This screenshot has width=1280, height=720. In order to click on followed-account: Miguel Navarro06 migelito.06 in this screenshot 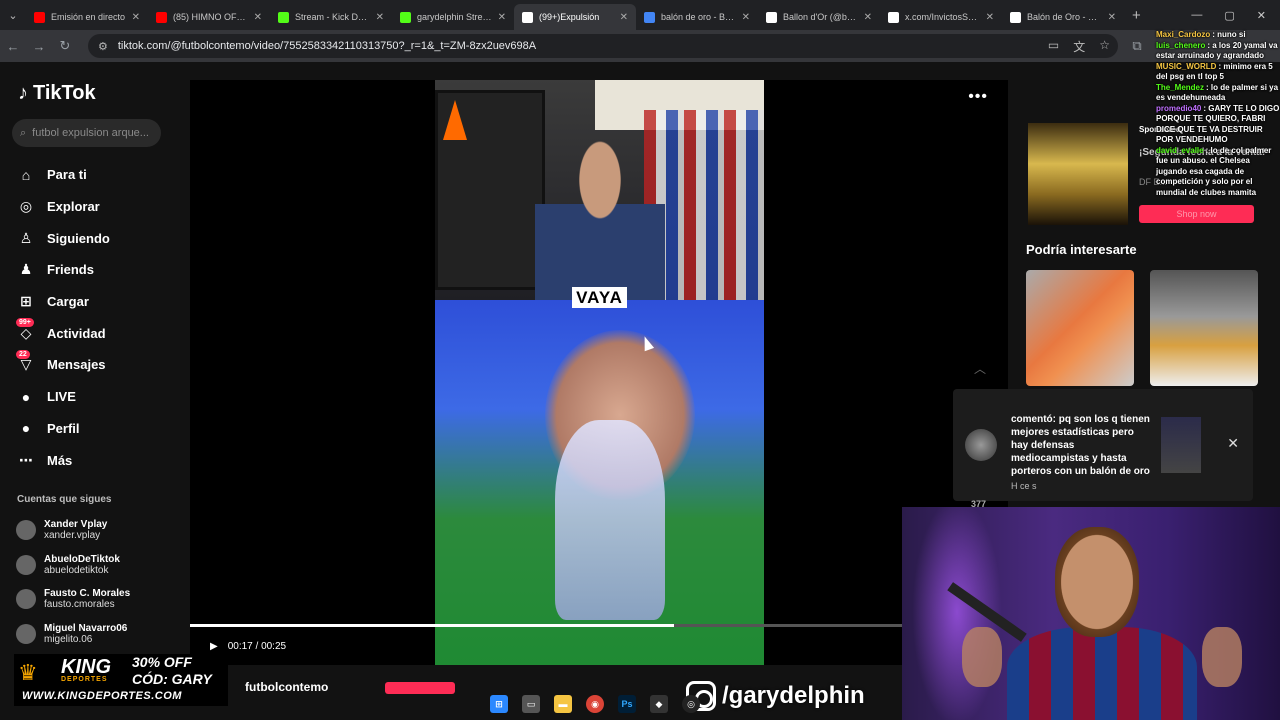, I will do `click(73, 634)`.